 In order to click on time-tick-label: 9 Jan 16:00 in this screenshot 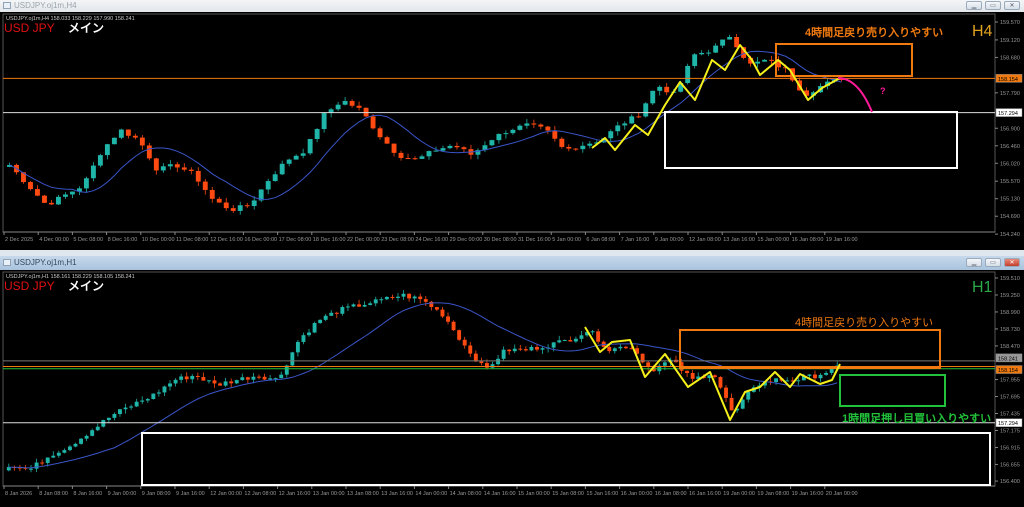, I will do `click(190, 494)`.